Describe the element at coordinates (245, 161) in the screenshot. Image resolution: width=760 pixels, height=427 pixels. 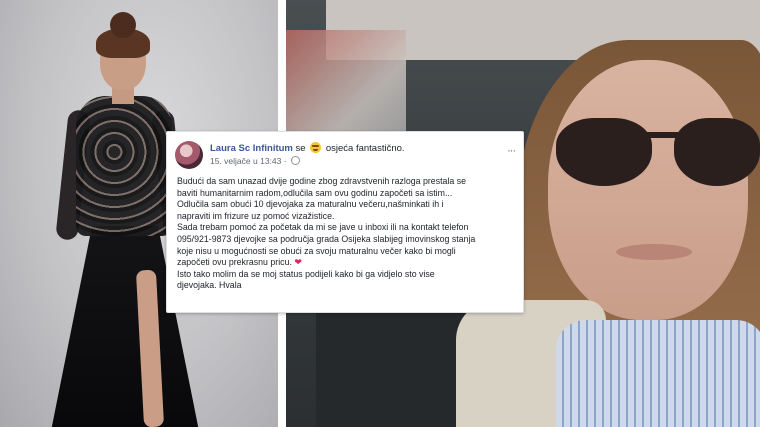
I see `timestamp-link: 15. veljače u 13:43` at that location.